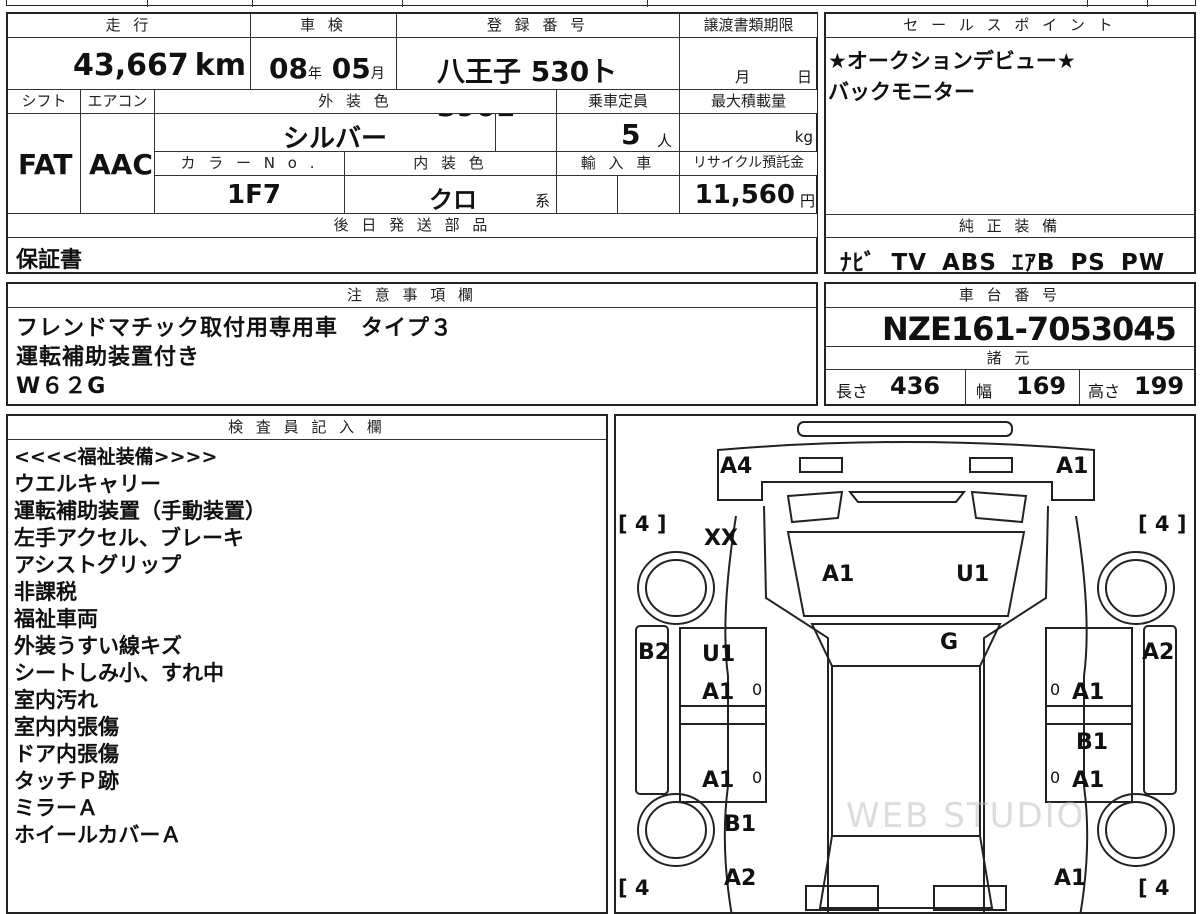 The height and width of the screenshot is (914, 1200). Describe the element at coordinates (1041, 386) in the screenshot. I see `width-value: 169` at that location.